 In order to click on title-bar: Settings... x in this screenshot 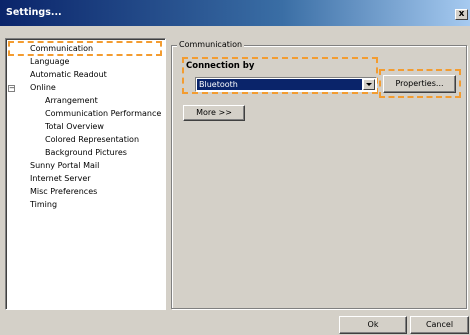, I will do `click(235, 13)`.